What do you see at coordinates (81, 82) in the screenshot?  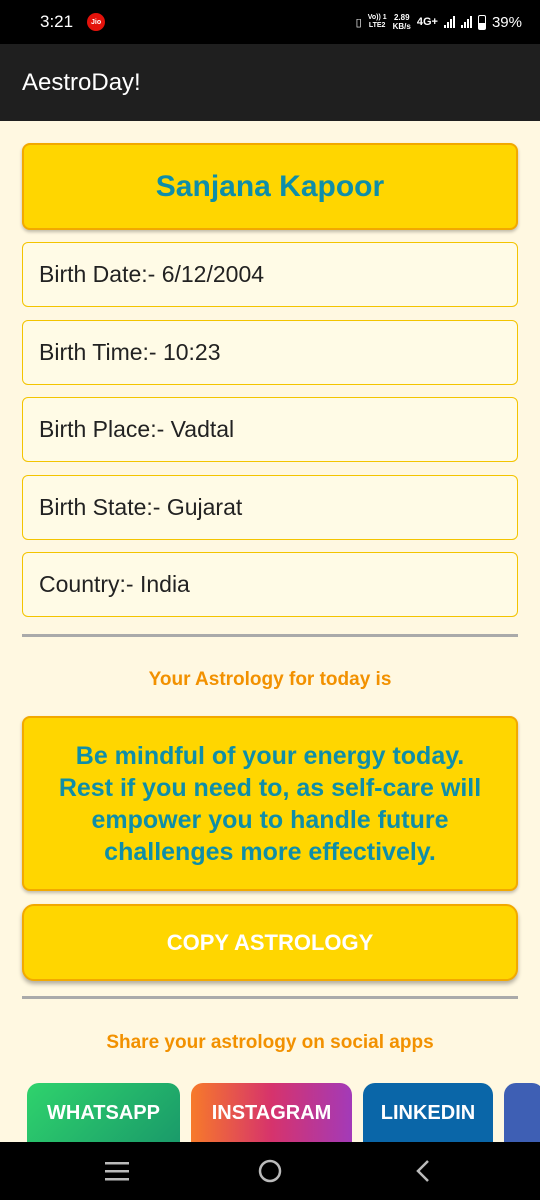 I see `app-title: AestroDay!` at bounding box center [81, 82].